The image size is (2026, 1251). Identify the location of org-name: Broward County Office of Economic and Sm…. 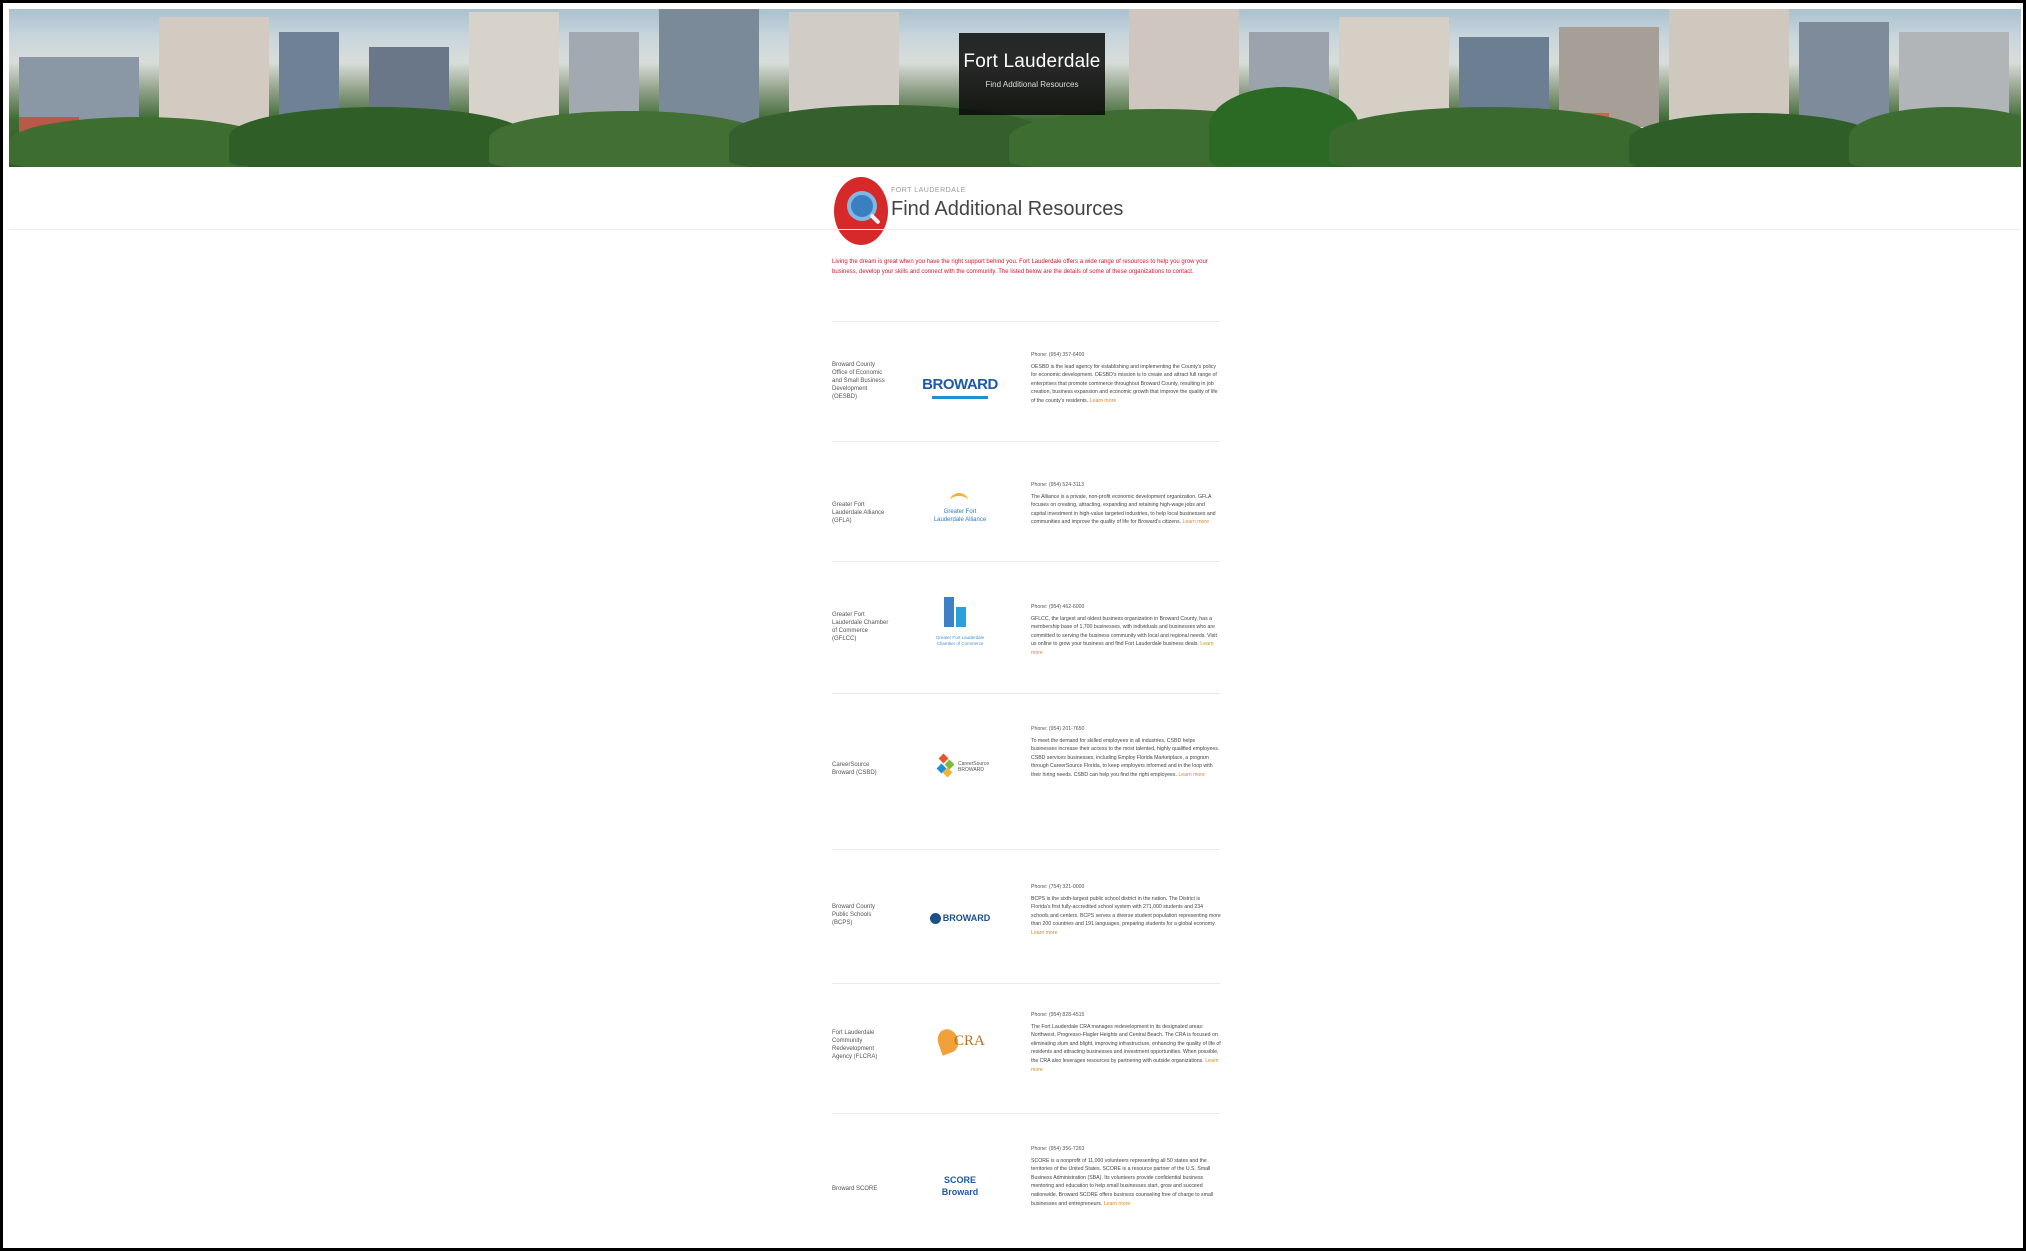
(858, 381).